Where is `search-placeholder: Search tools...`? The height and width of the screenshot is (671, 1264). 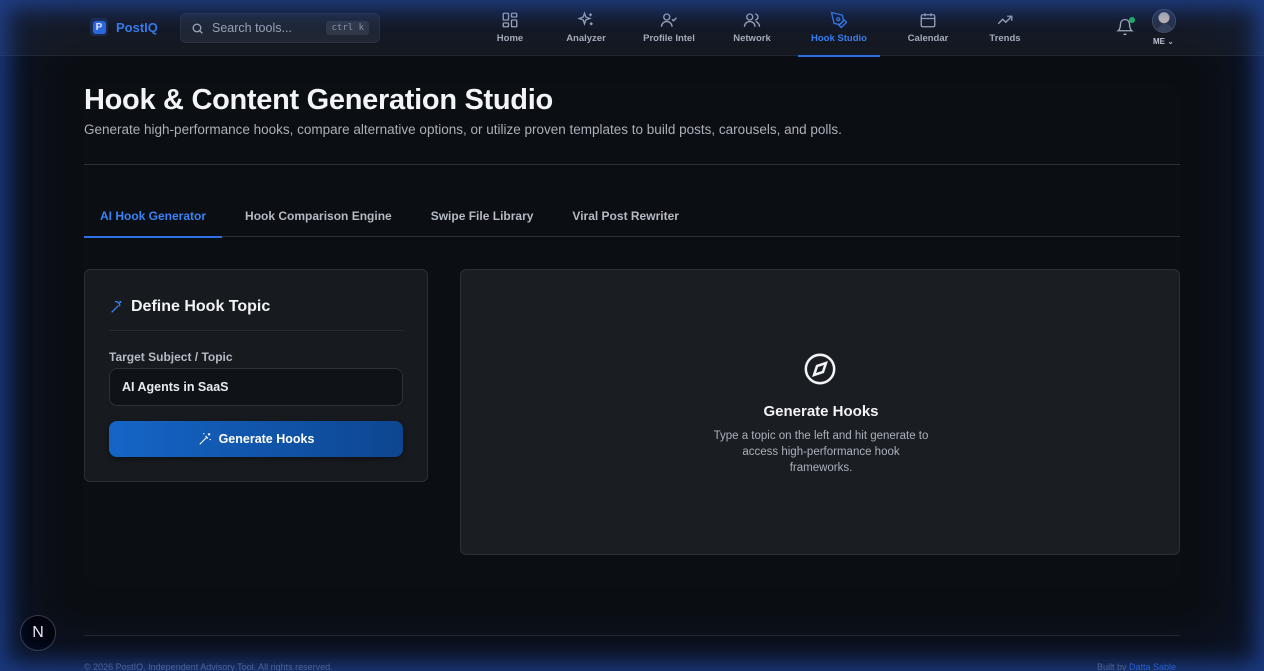
search-placeholder: Search tools... is located at coordinates (252, 28).